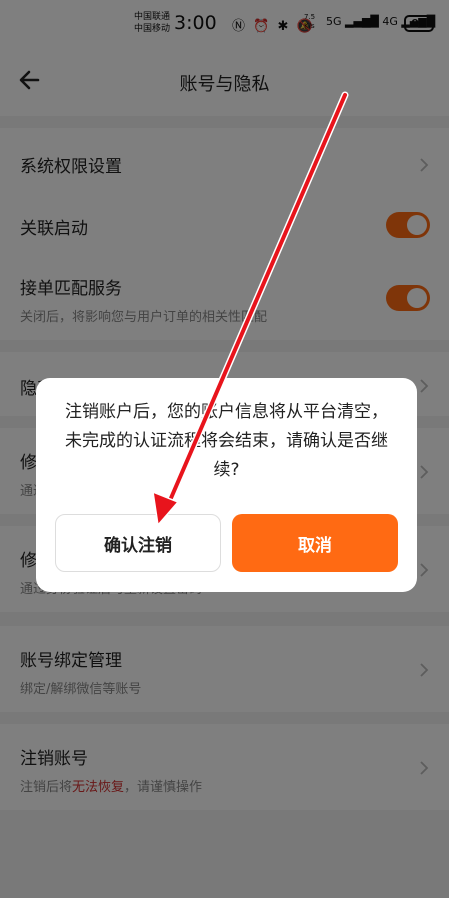 The height and width of the screenshot is (898, 449). Describe the element at coordinates (226, 441) in the screenshot. I see `dialog-message: 注销账户后，您的账户信息将从平台清空，未完成的认证流程将会结束，请确认是否继续?` at that location.